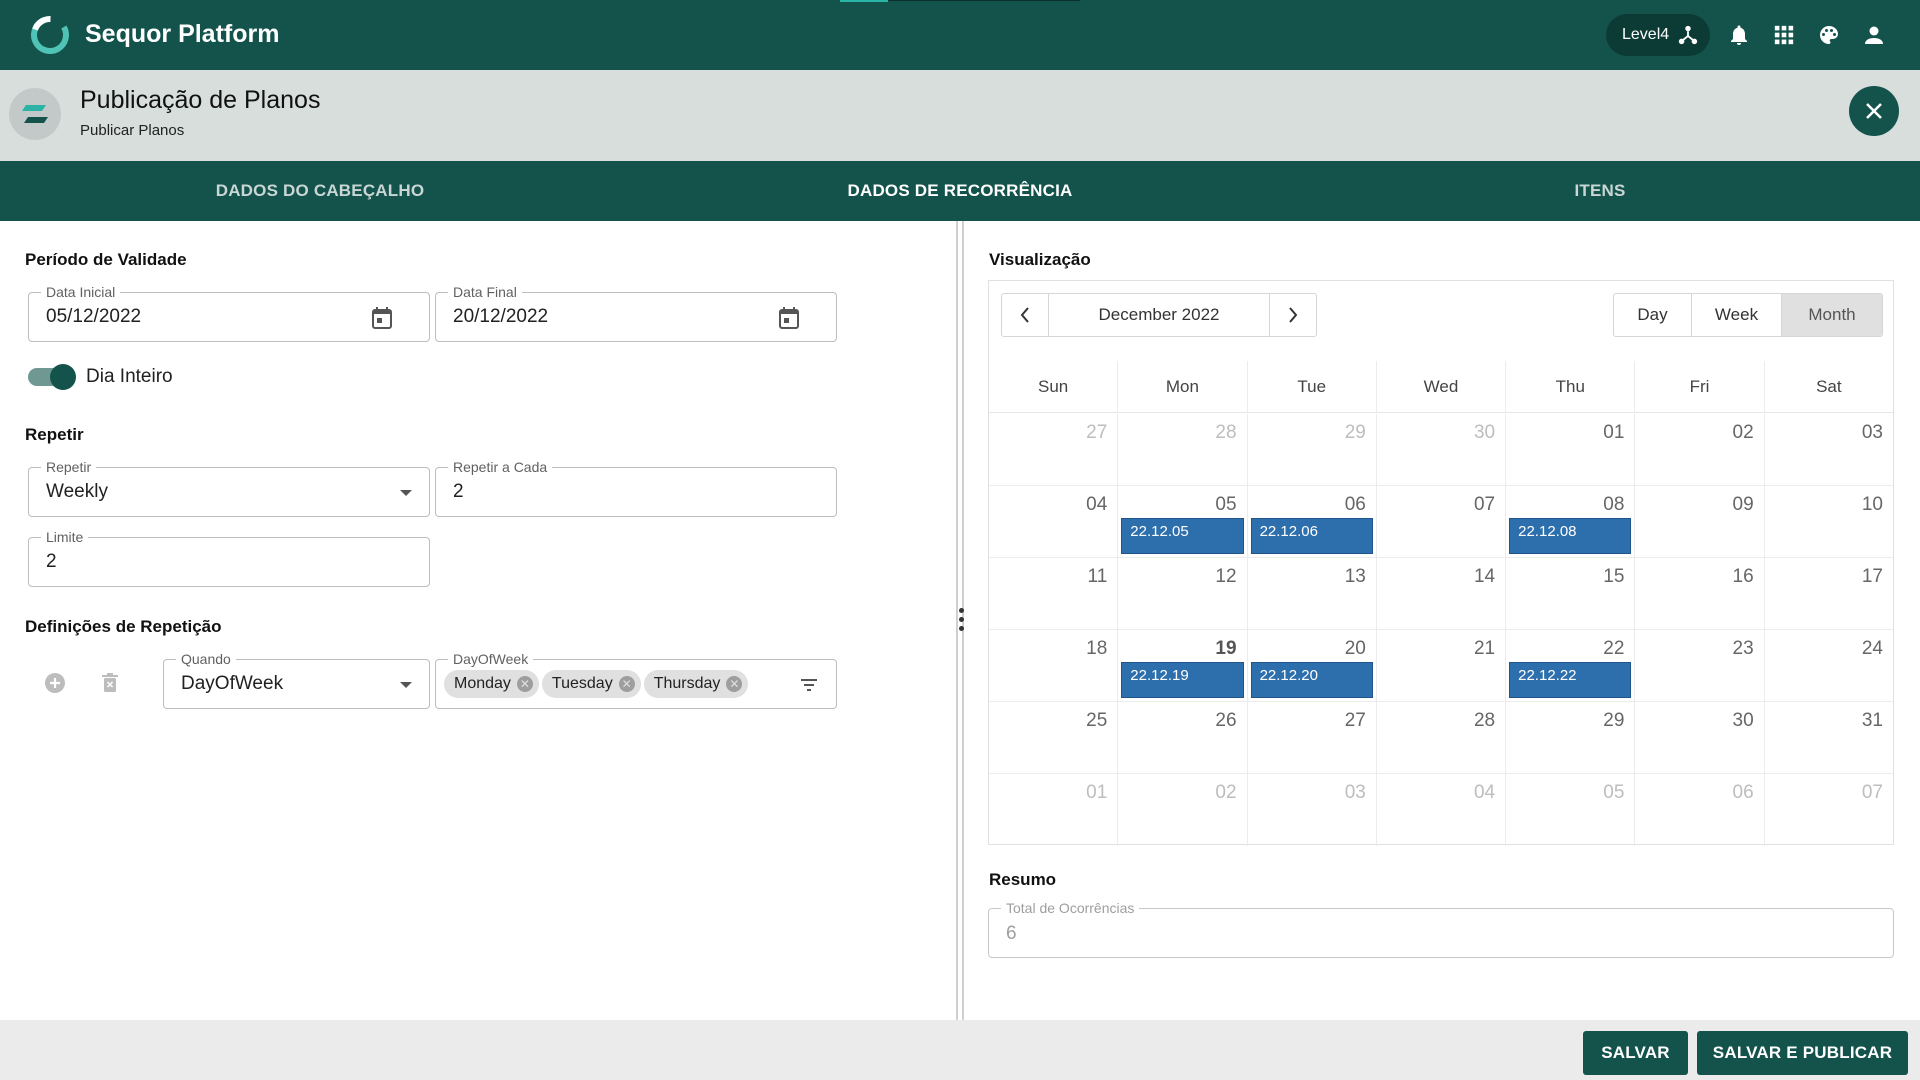 The height and width of the screenshot is (1080, 1920). I want to click on calendar-day-cell: 26, so click(1183, 737).